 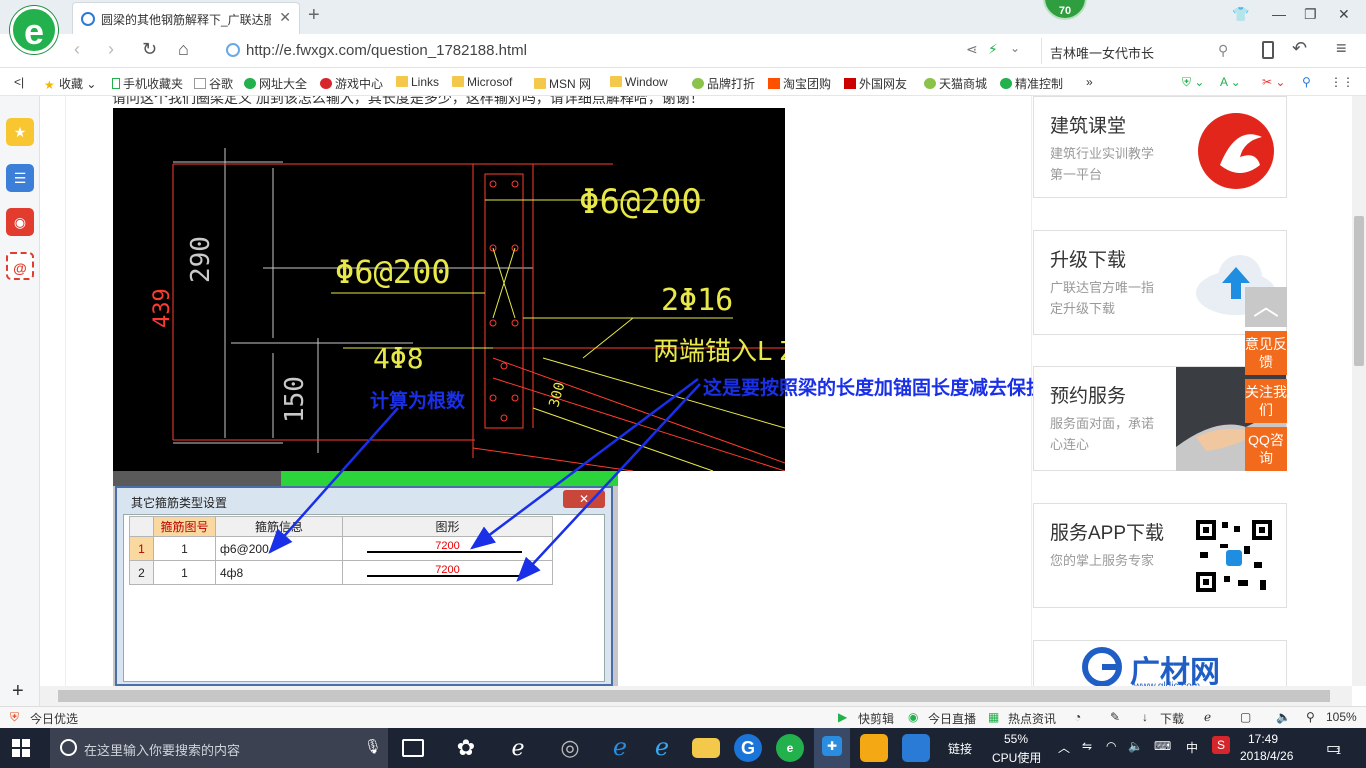 I want to click on 360-browser-icon: e, so click(x=790, y=748).